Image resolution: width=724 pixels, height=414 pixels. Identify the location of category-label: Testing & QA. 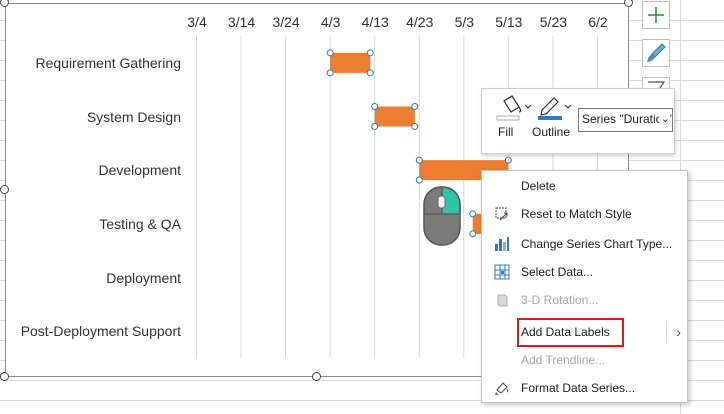
(140, 223).